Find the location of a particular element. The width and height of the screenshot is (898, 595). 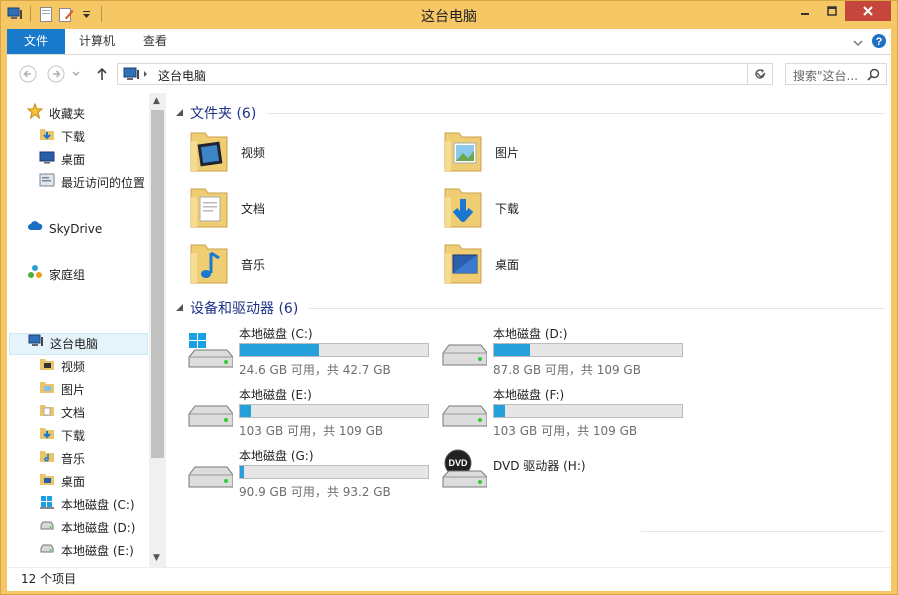

back-button is located at coordinates (28, 74).